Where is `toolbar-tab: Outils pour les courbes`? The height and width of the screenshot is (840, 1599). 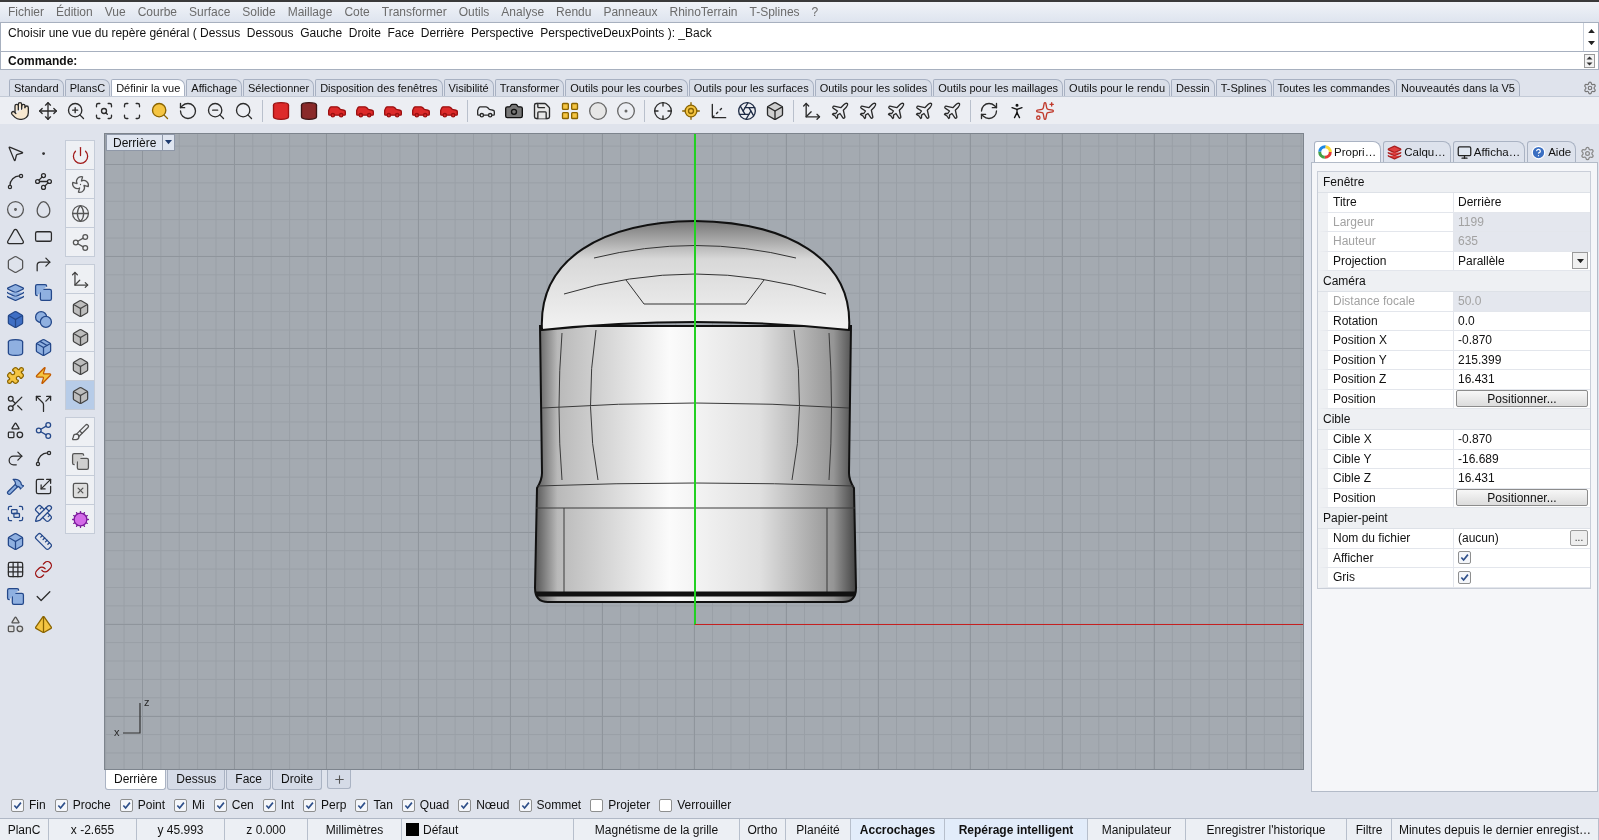
toolbar-tab: Outils pour les courbes is located at coordinates (626, 87).